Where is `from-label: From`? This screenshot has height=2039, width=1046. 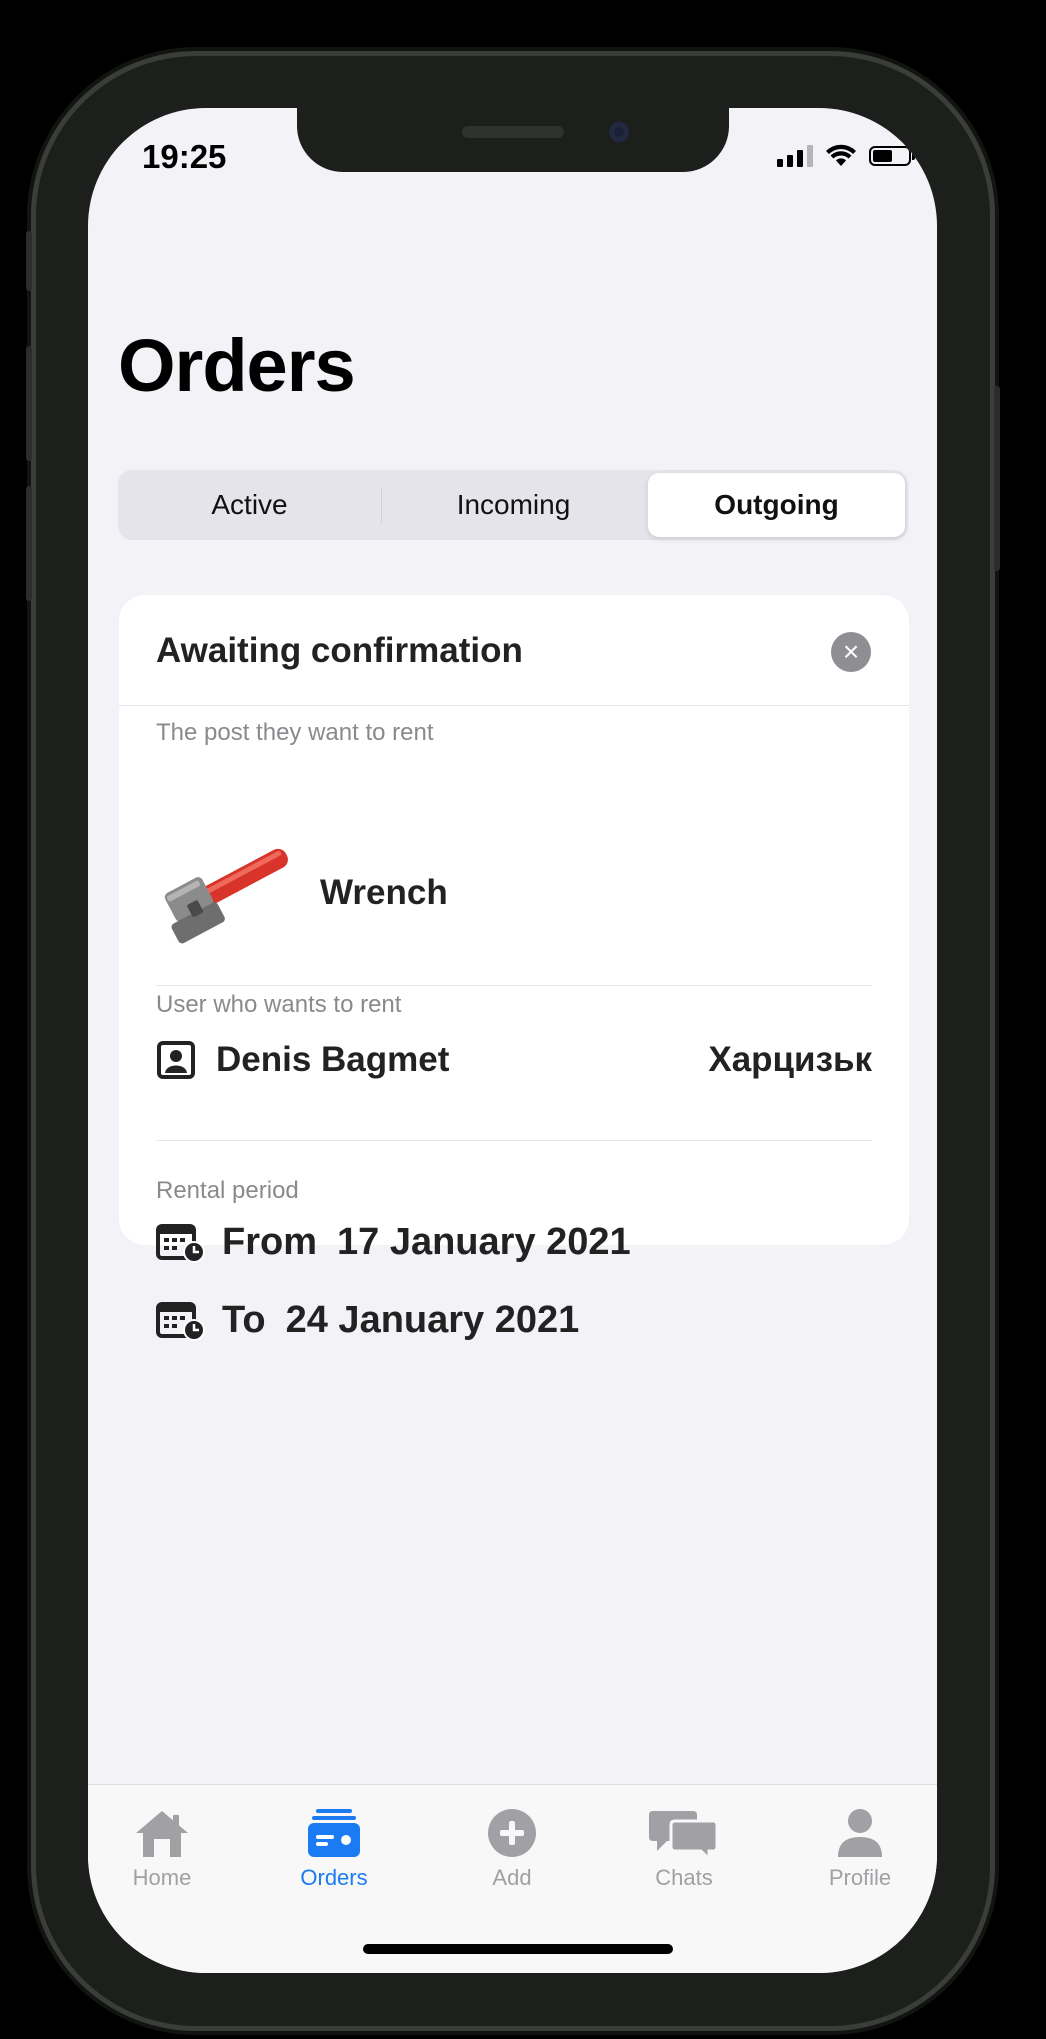
from-label: From is located at coordinates (269, 1241).